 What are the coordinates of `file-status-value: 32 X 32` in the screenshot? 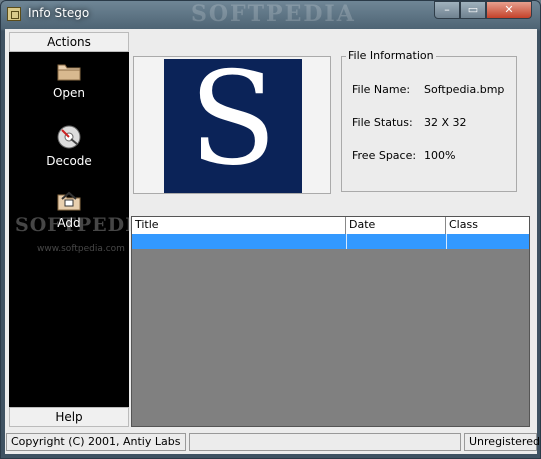 It's located at (445, 122).